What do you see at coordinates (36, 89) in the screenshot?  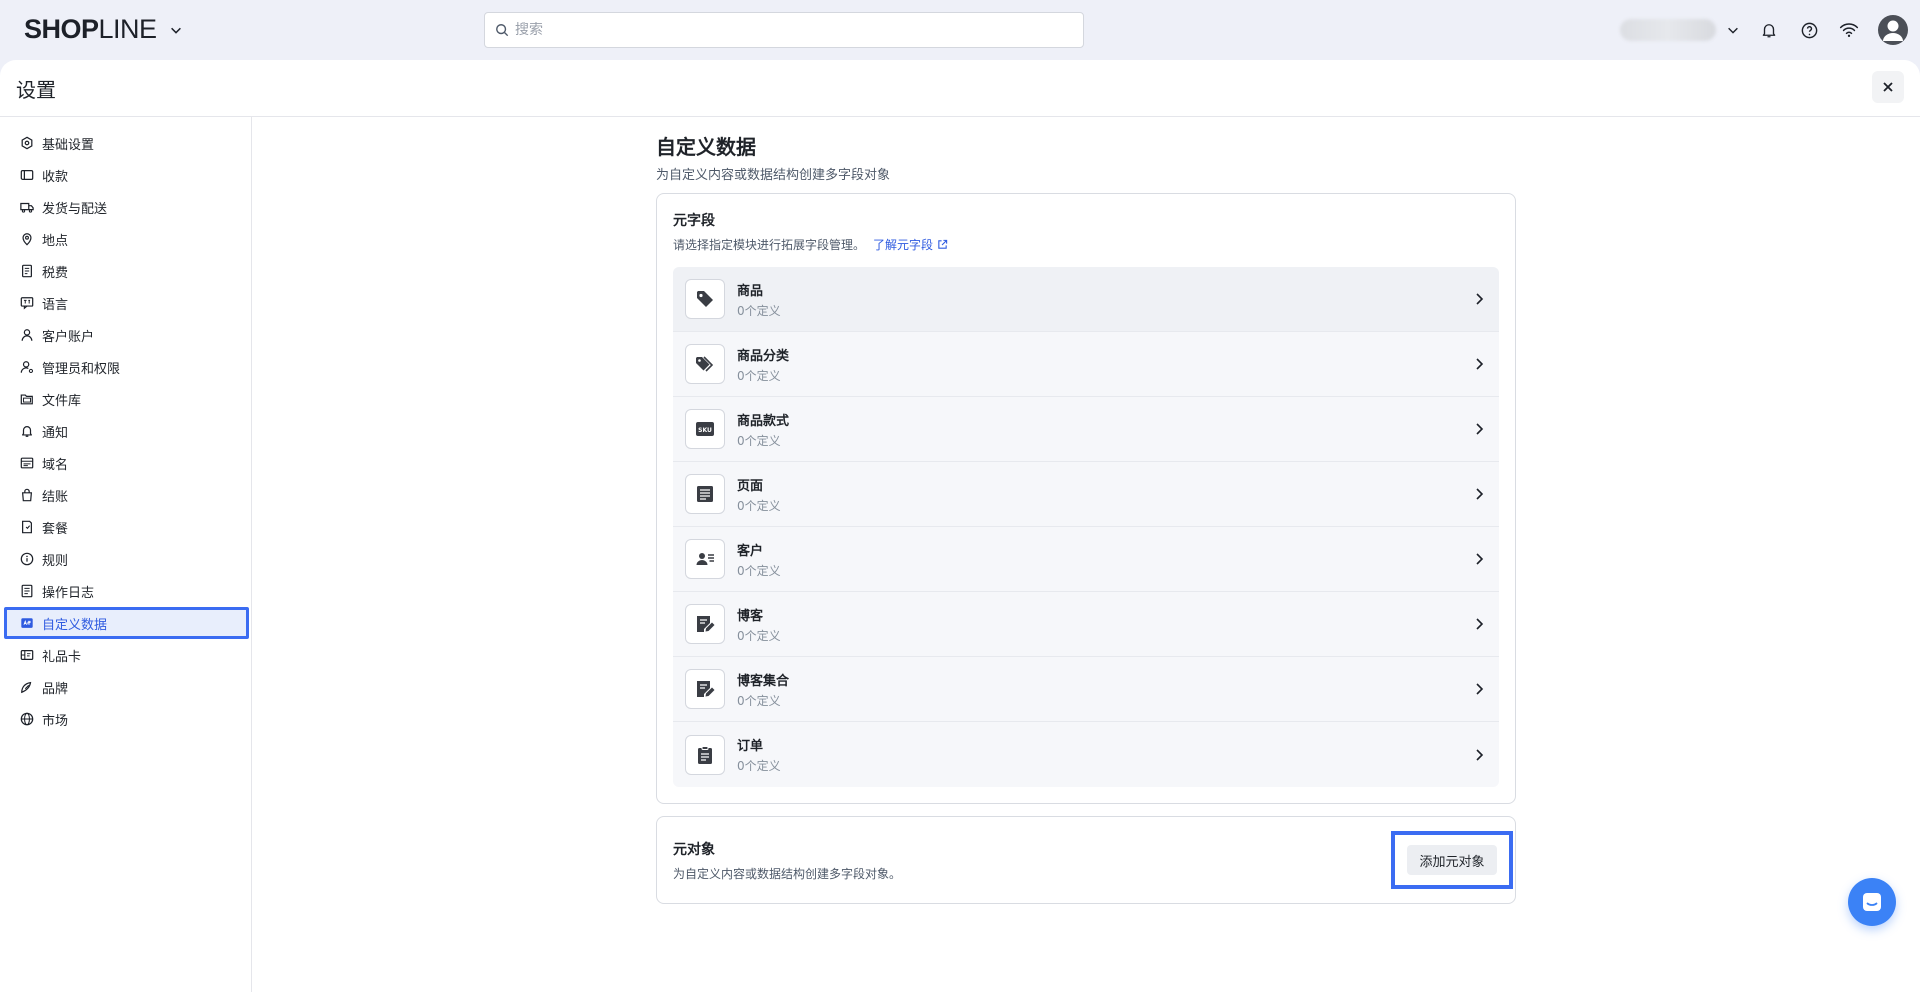 I see `page-title: 设置` at bounding box center [36, 89].